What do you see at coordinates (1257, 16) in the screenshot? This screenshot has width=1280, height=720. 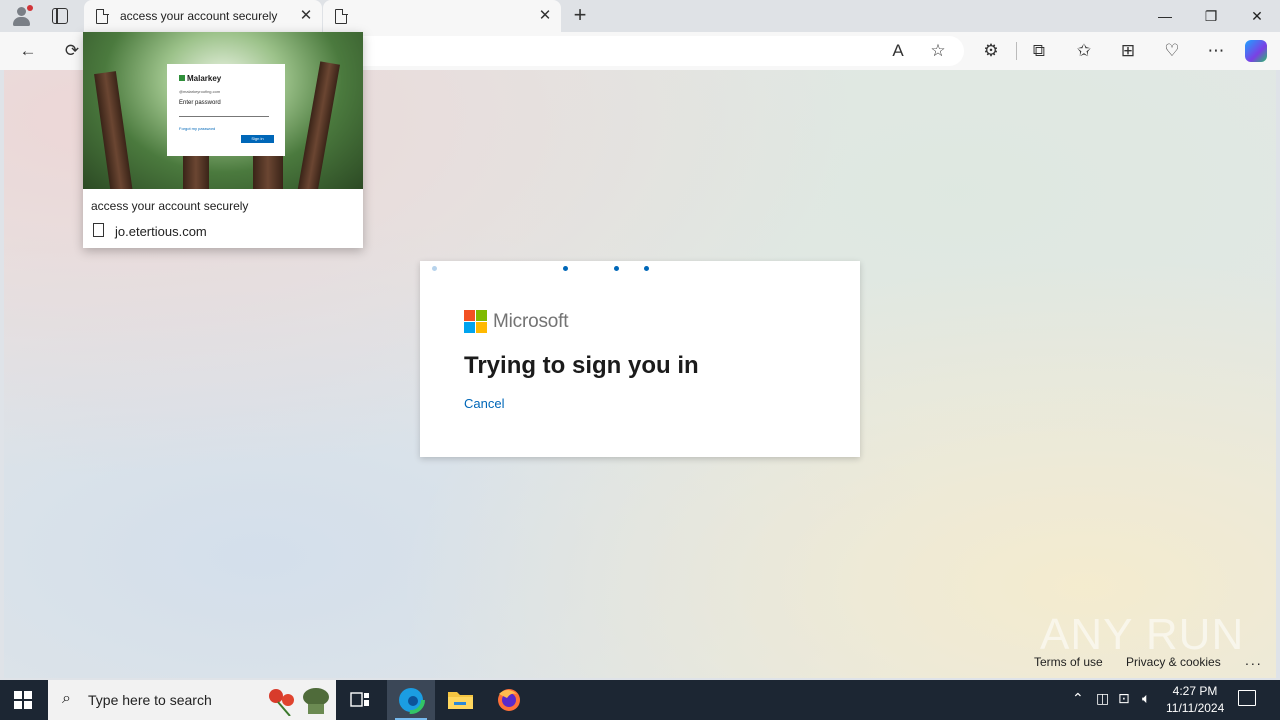 I see `close-window-button: ✕` at bounding box center [1257, 16].